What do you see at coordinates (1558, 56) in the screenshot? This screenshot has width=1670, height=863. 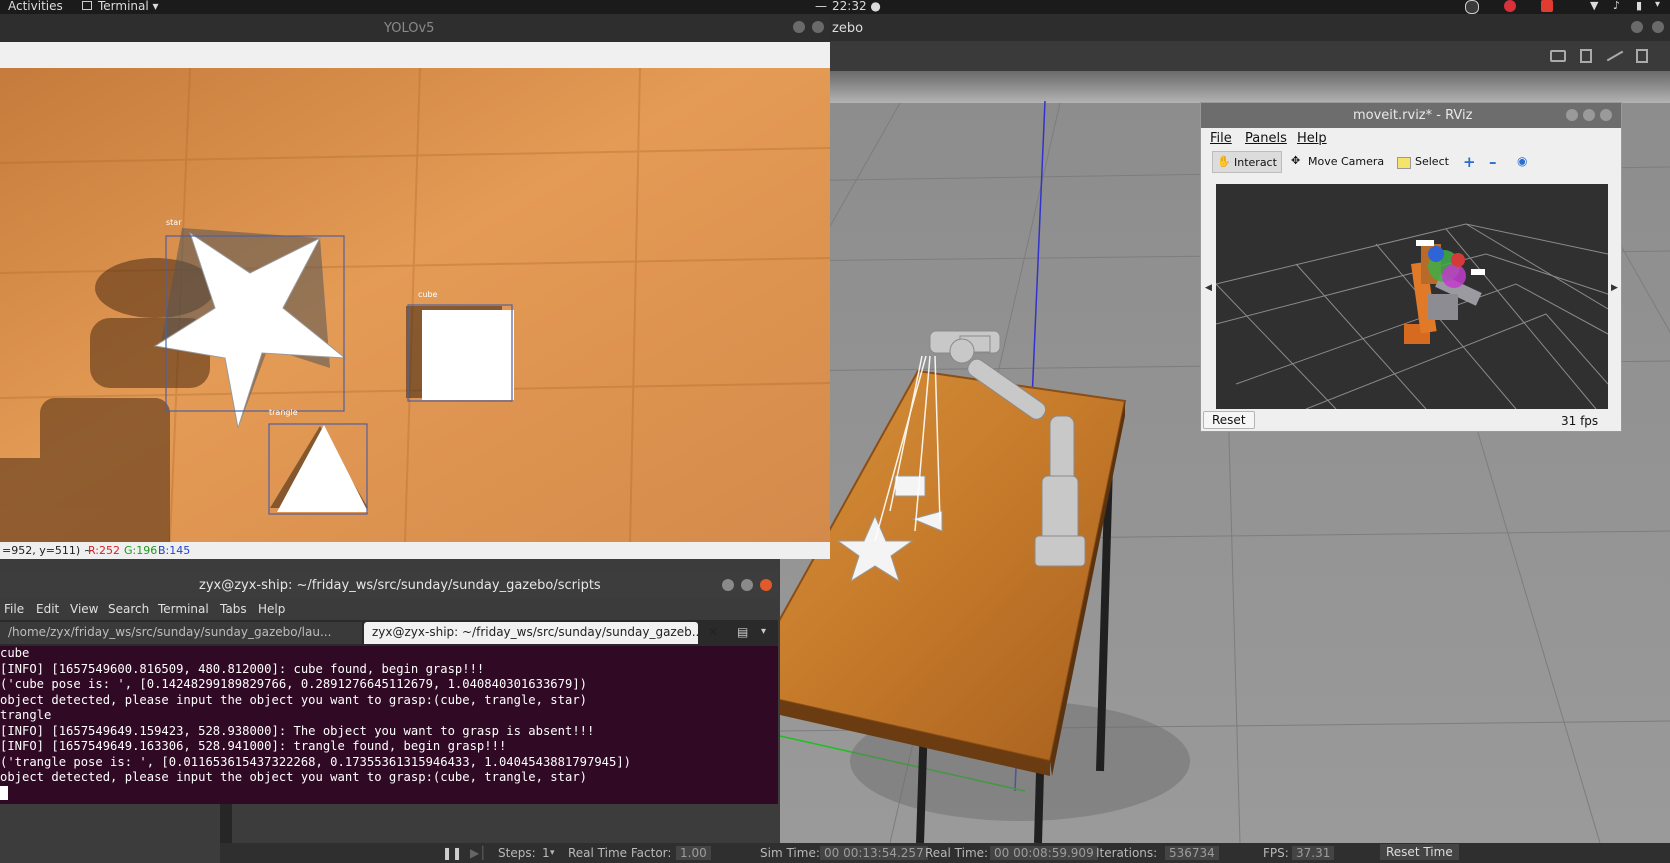 I see `screenshot-icon` at bounding box center [1558, 56].